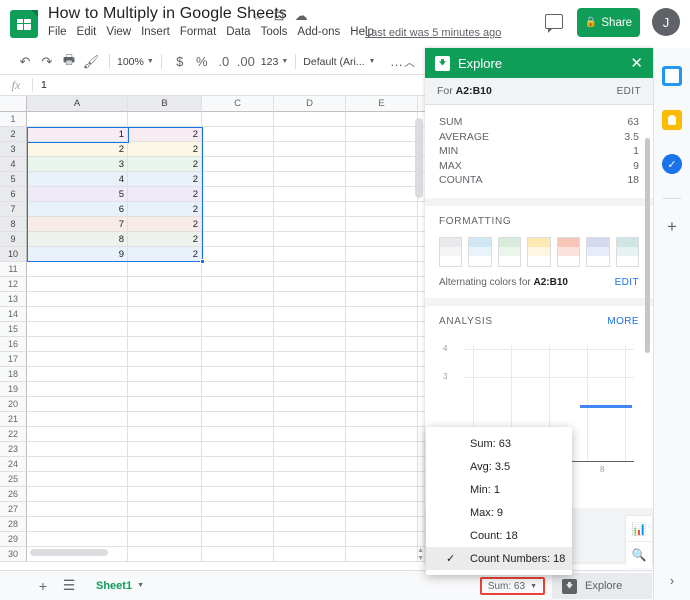  Describe the element at coordinates (421, 284) in the screenshot. I see `cell-F12` at that location.